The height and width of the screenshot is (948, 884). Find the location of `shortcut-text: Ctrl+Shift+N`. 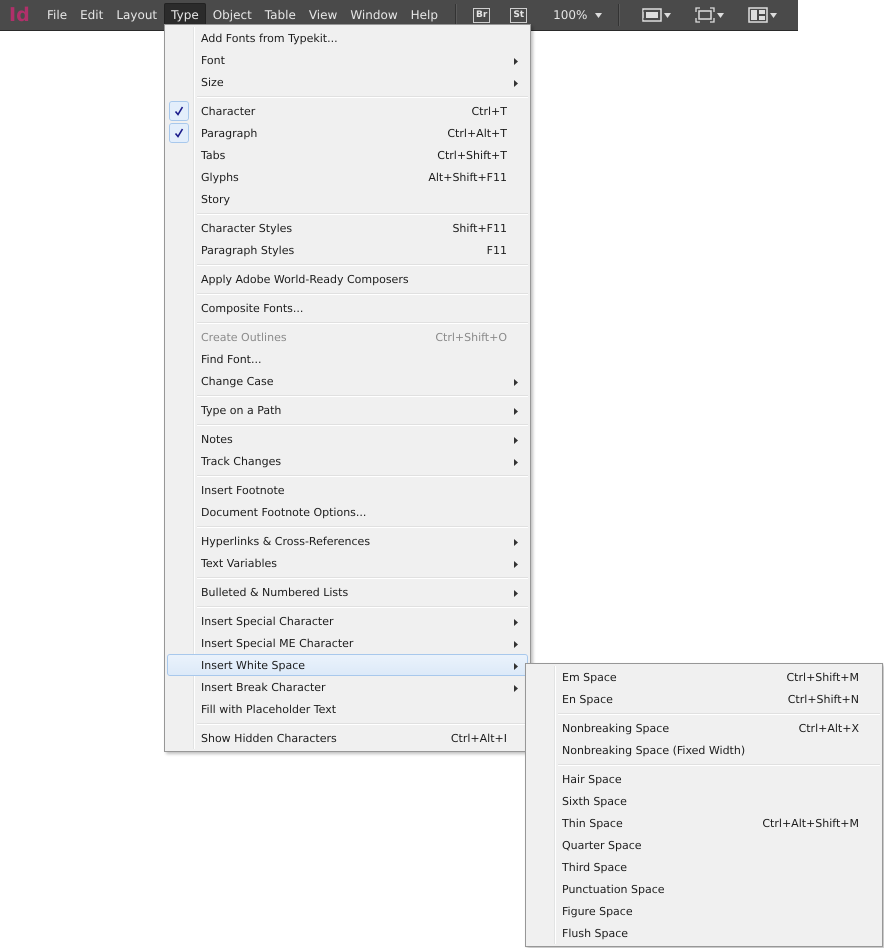

shortcut-text: Ctrl+Shift+N is located at coordinates (823, 699).